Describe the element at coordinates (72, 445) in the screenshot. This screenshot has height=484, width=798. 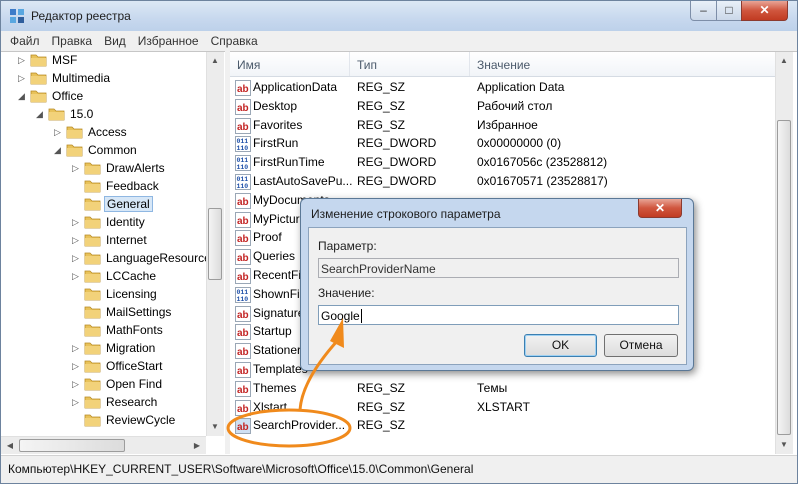
I see `tree-hscroll-thumb` at that location.